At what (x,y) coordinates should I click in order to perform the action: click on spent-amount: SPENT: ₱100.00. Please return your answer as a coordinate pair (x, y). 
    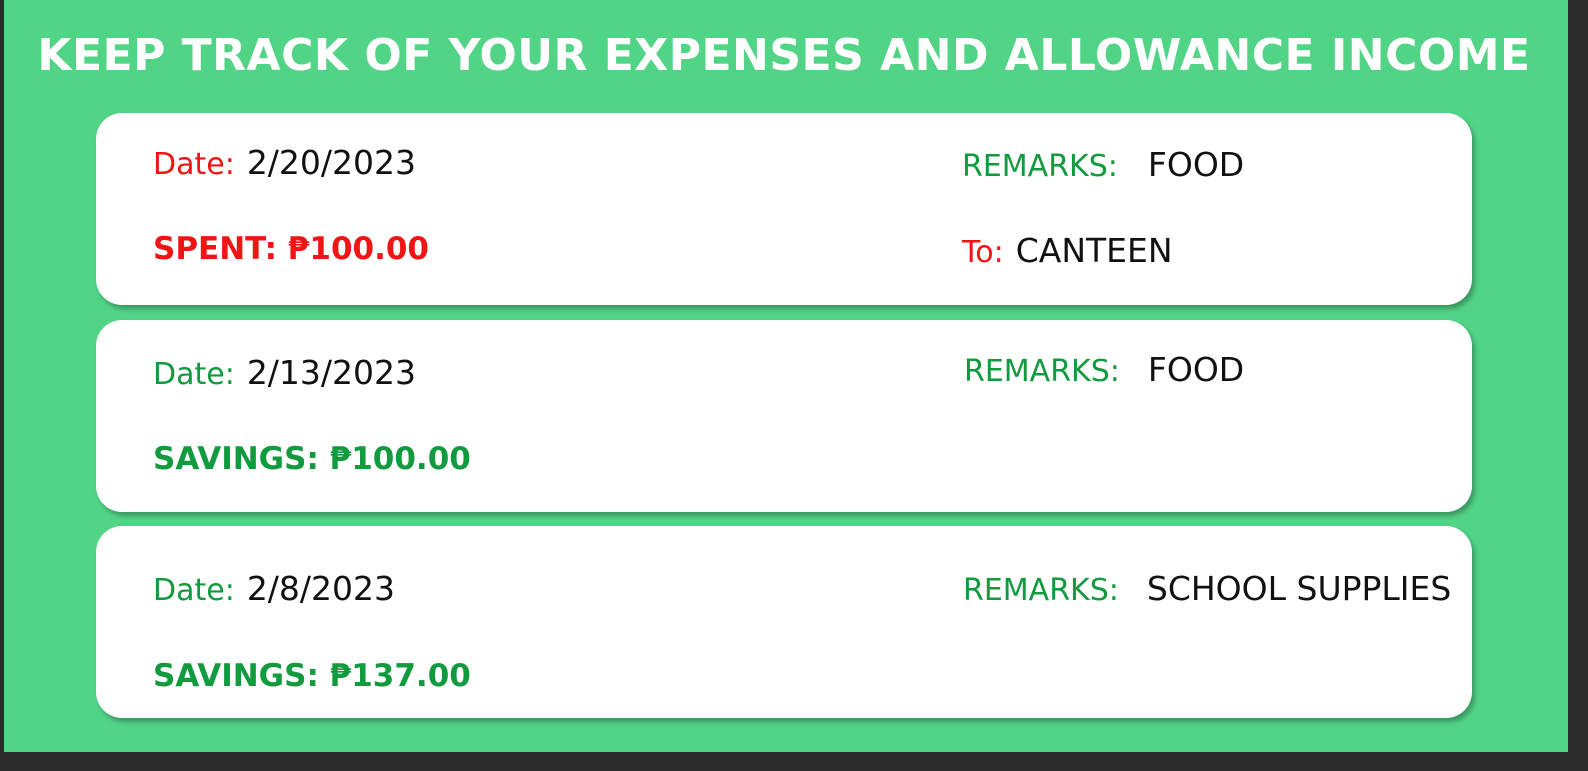
    Looking at the image, I should click on (291, 249).